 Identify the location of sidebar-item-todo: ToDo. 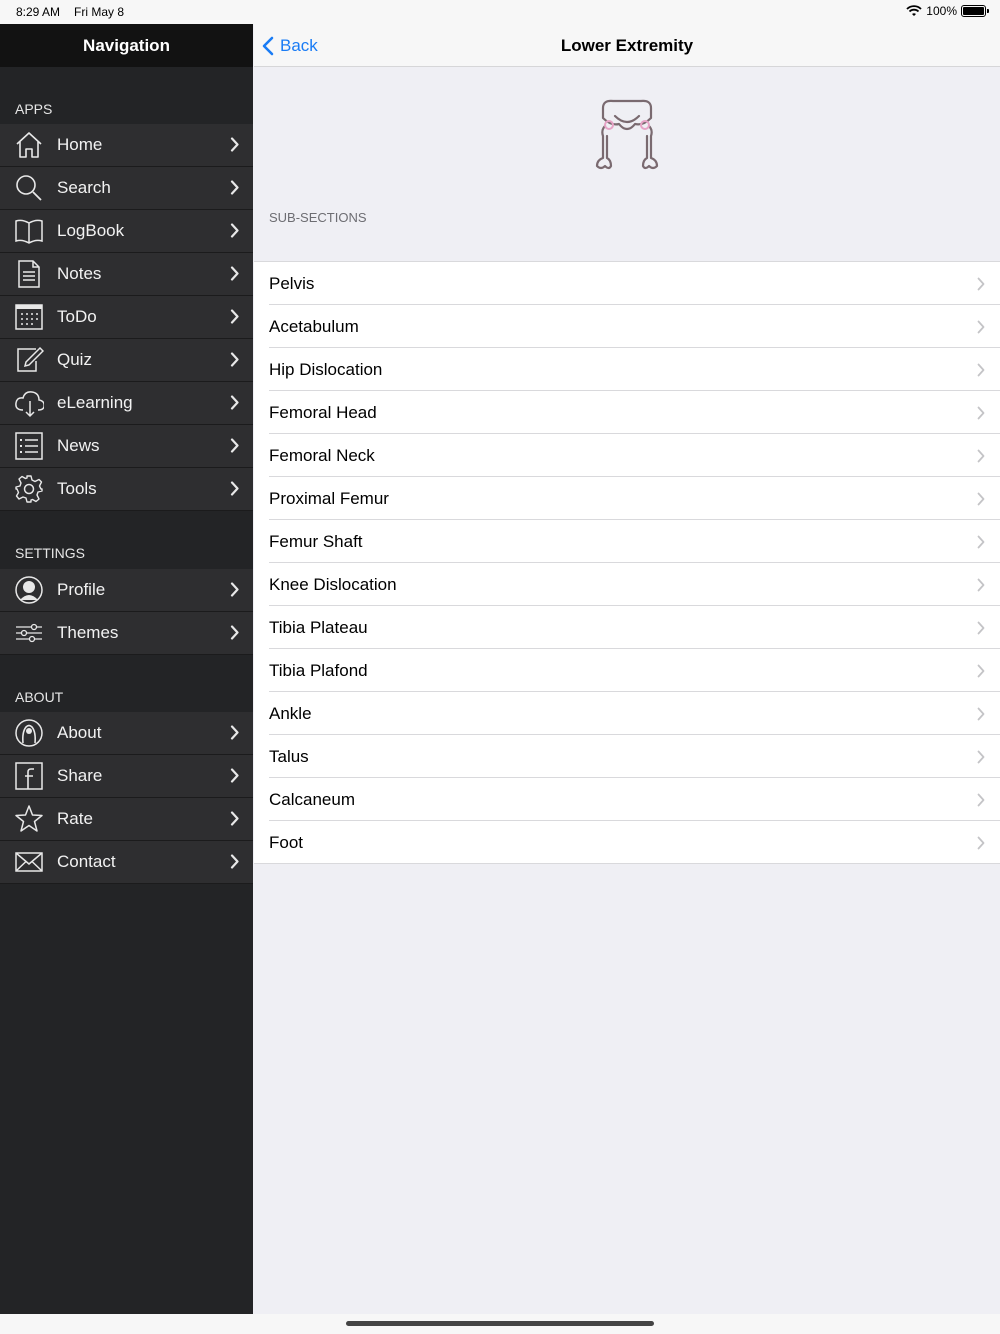
(126, 317).